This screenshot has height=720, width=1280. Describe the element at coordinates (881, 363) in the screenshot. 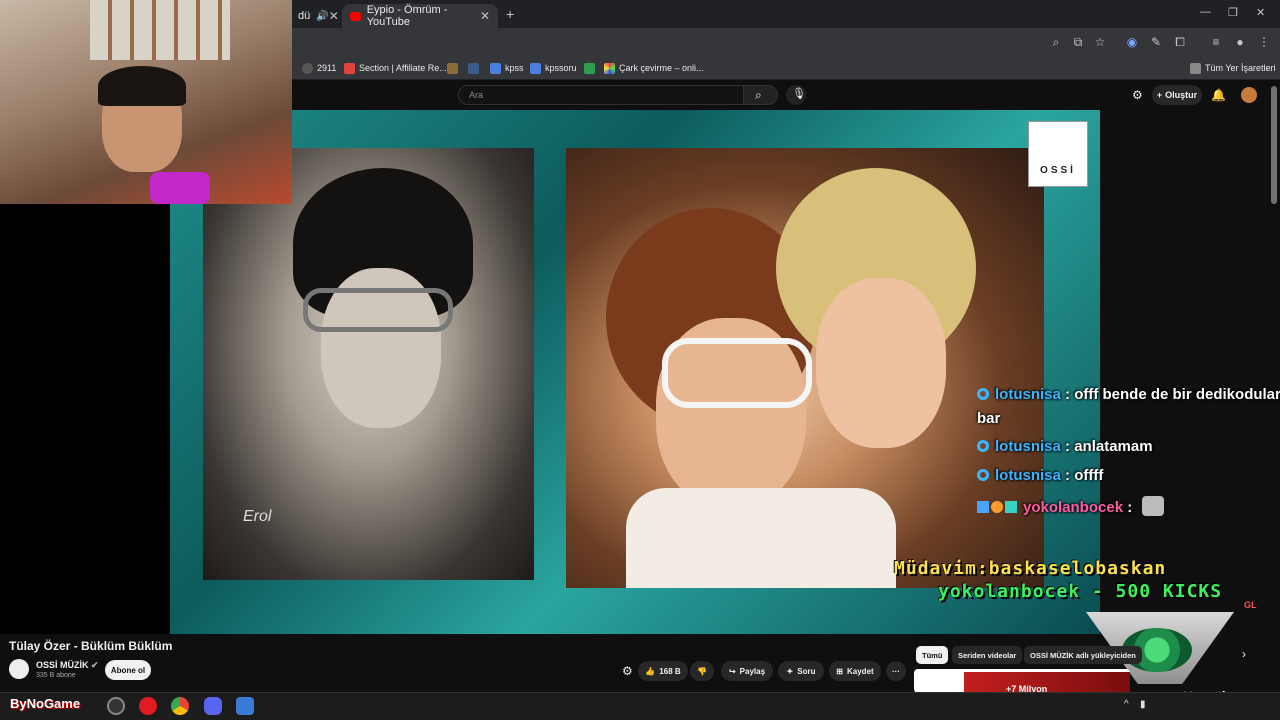

I see `face-shape` at that location.